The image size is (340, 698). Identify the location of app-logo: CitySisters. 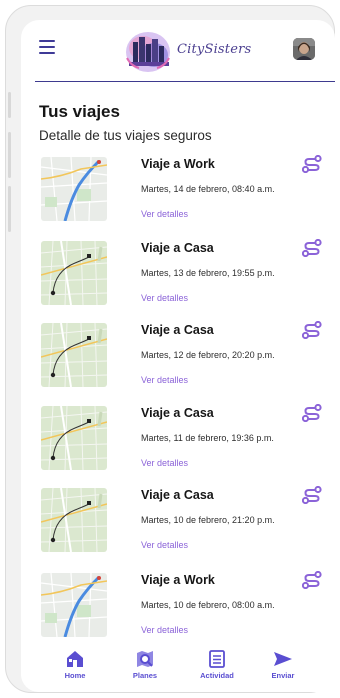
(186, 51).